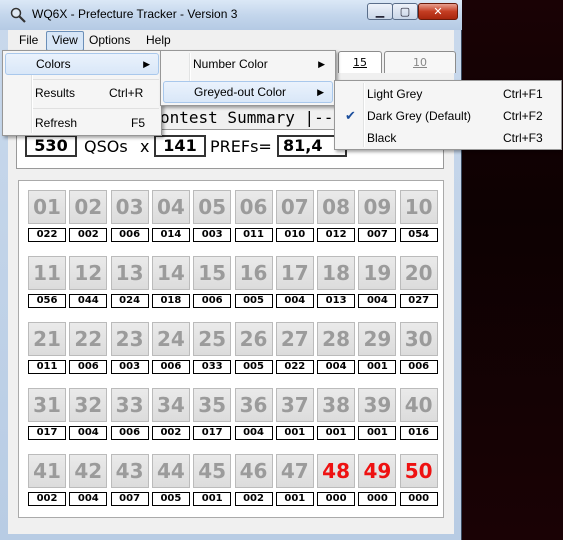  What do you see at coordinates (377, 480) in the screenshot?
I see `prefecture-cell: 49 000` at bounding box center [377, 480].